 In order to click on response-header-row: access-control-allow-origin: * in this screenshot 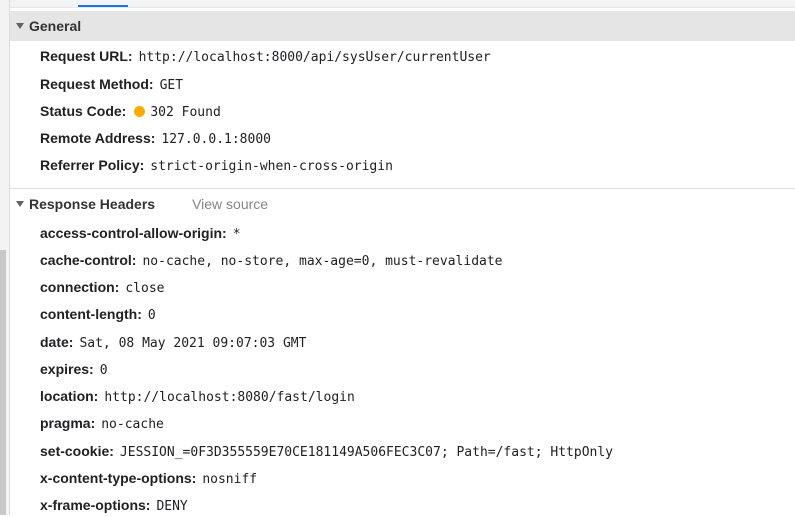, I will do `click(140, 233)`.